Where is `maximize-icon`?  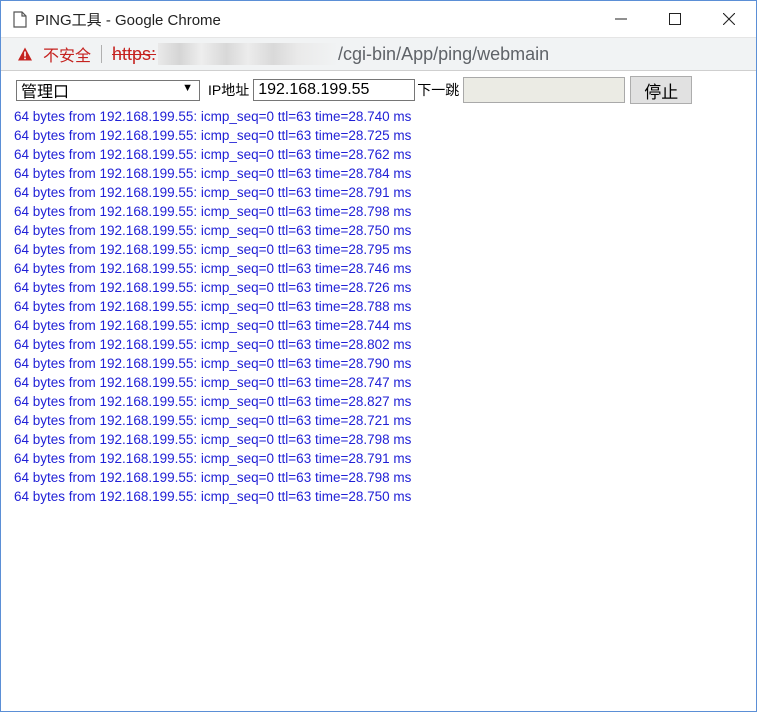 maximize-icon is located at coordinates (675, 19).